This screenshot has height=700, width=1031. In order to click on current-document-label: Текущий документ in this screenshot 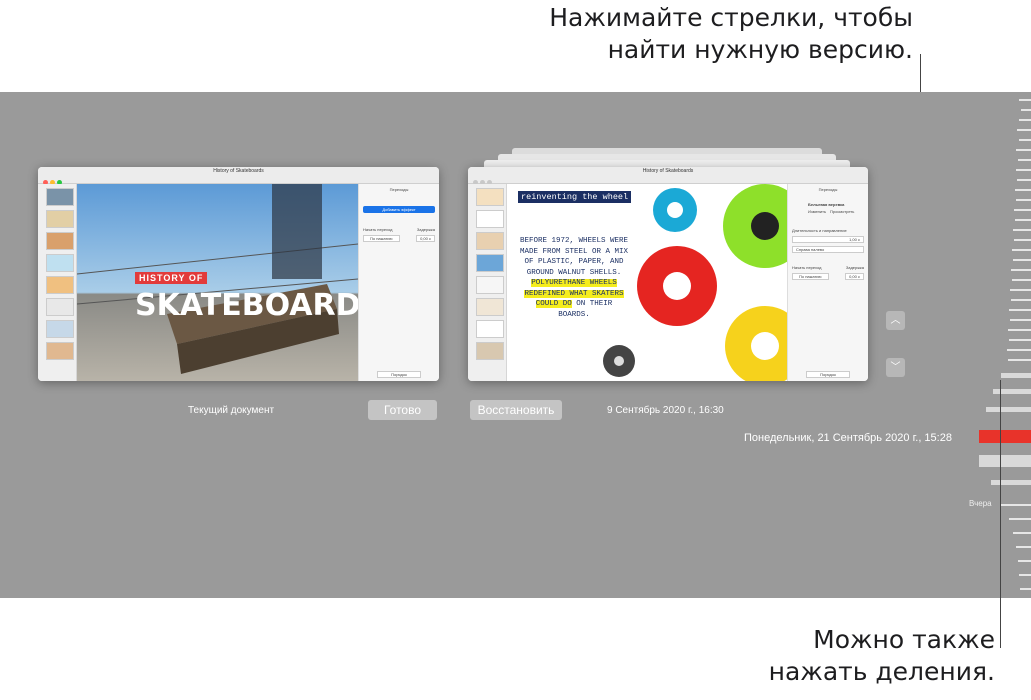, I will do `click(231, 410)`.